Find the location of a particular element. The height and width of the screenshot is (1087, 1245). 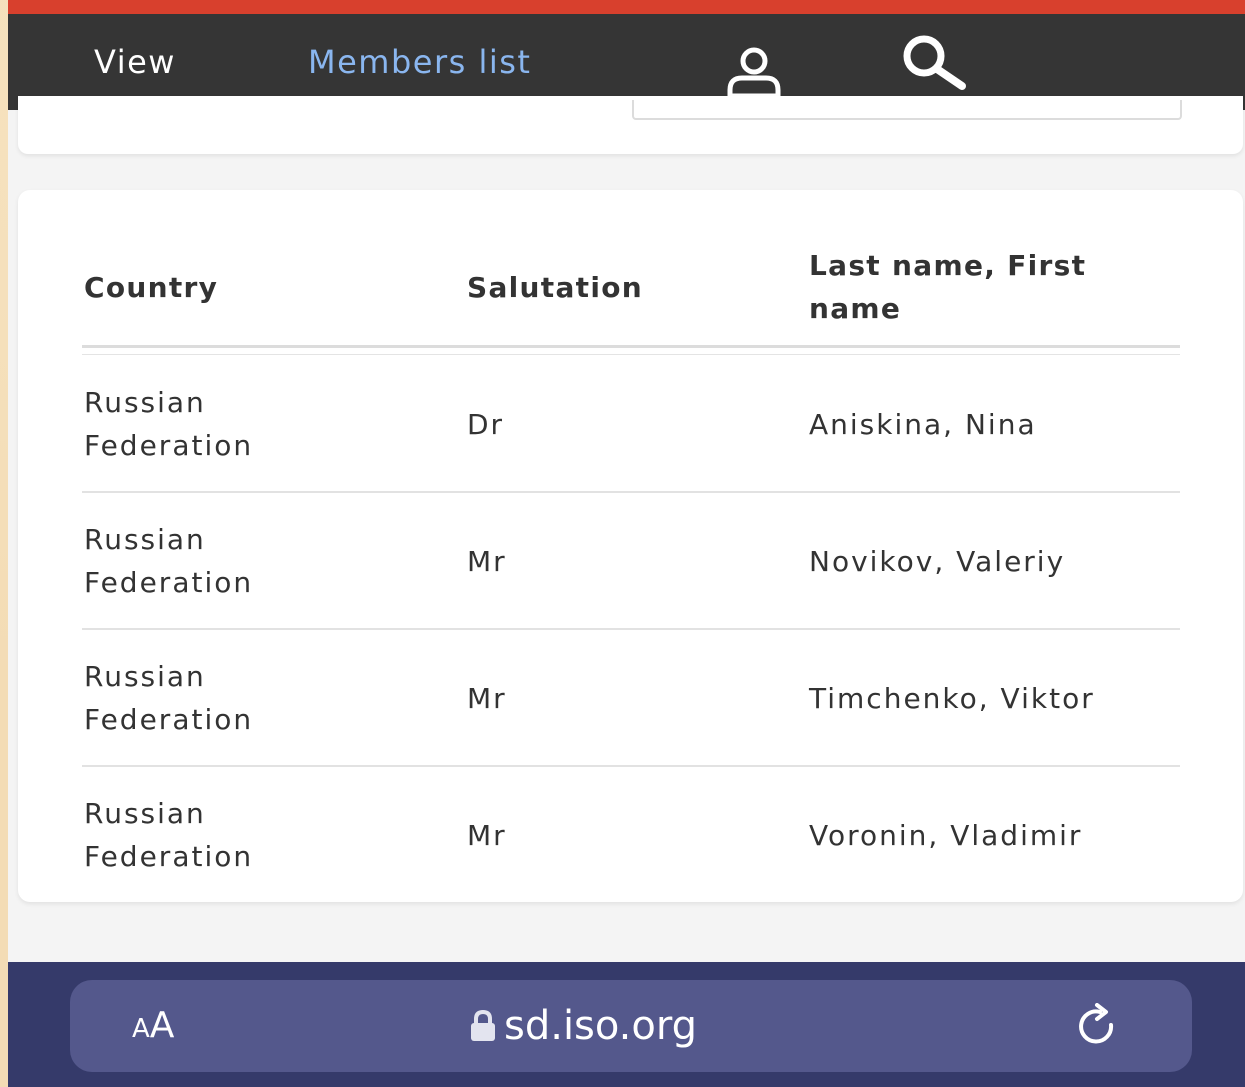

table-row: Russian Federation Mr Voronin, Vladimir is located at coordinates (631, 835).